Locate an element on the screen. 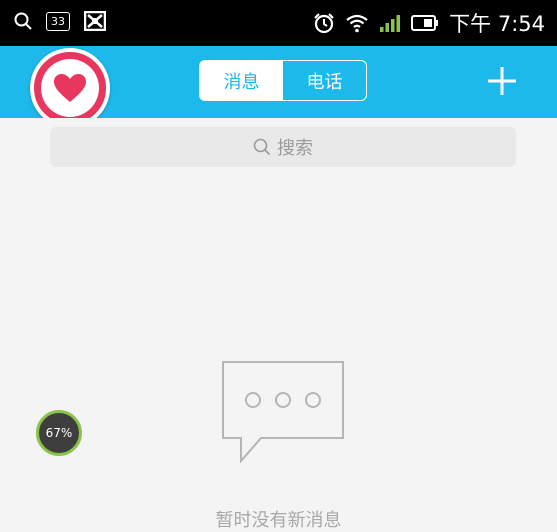 The width and height of the screenshot is (557, 532). status-right-icons: 下午 7:54 is located at coordinates (429, 23).